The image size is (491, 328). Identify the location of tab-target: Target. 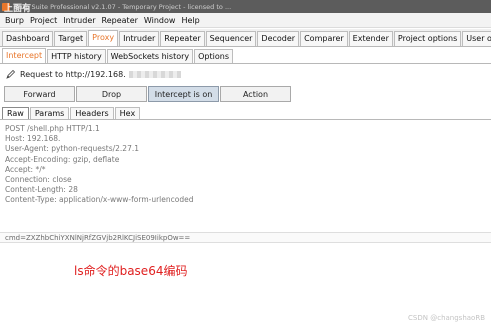
(71, 38).